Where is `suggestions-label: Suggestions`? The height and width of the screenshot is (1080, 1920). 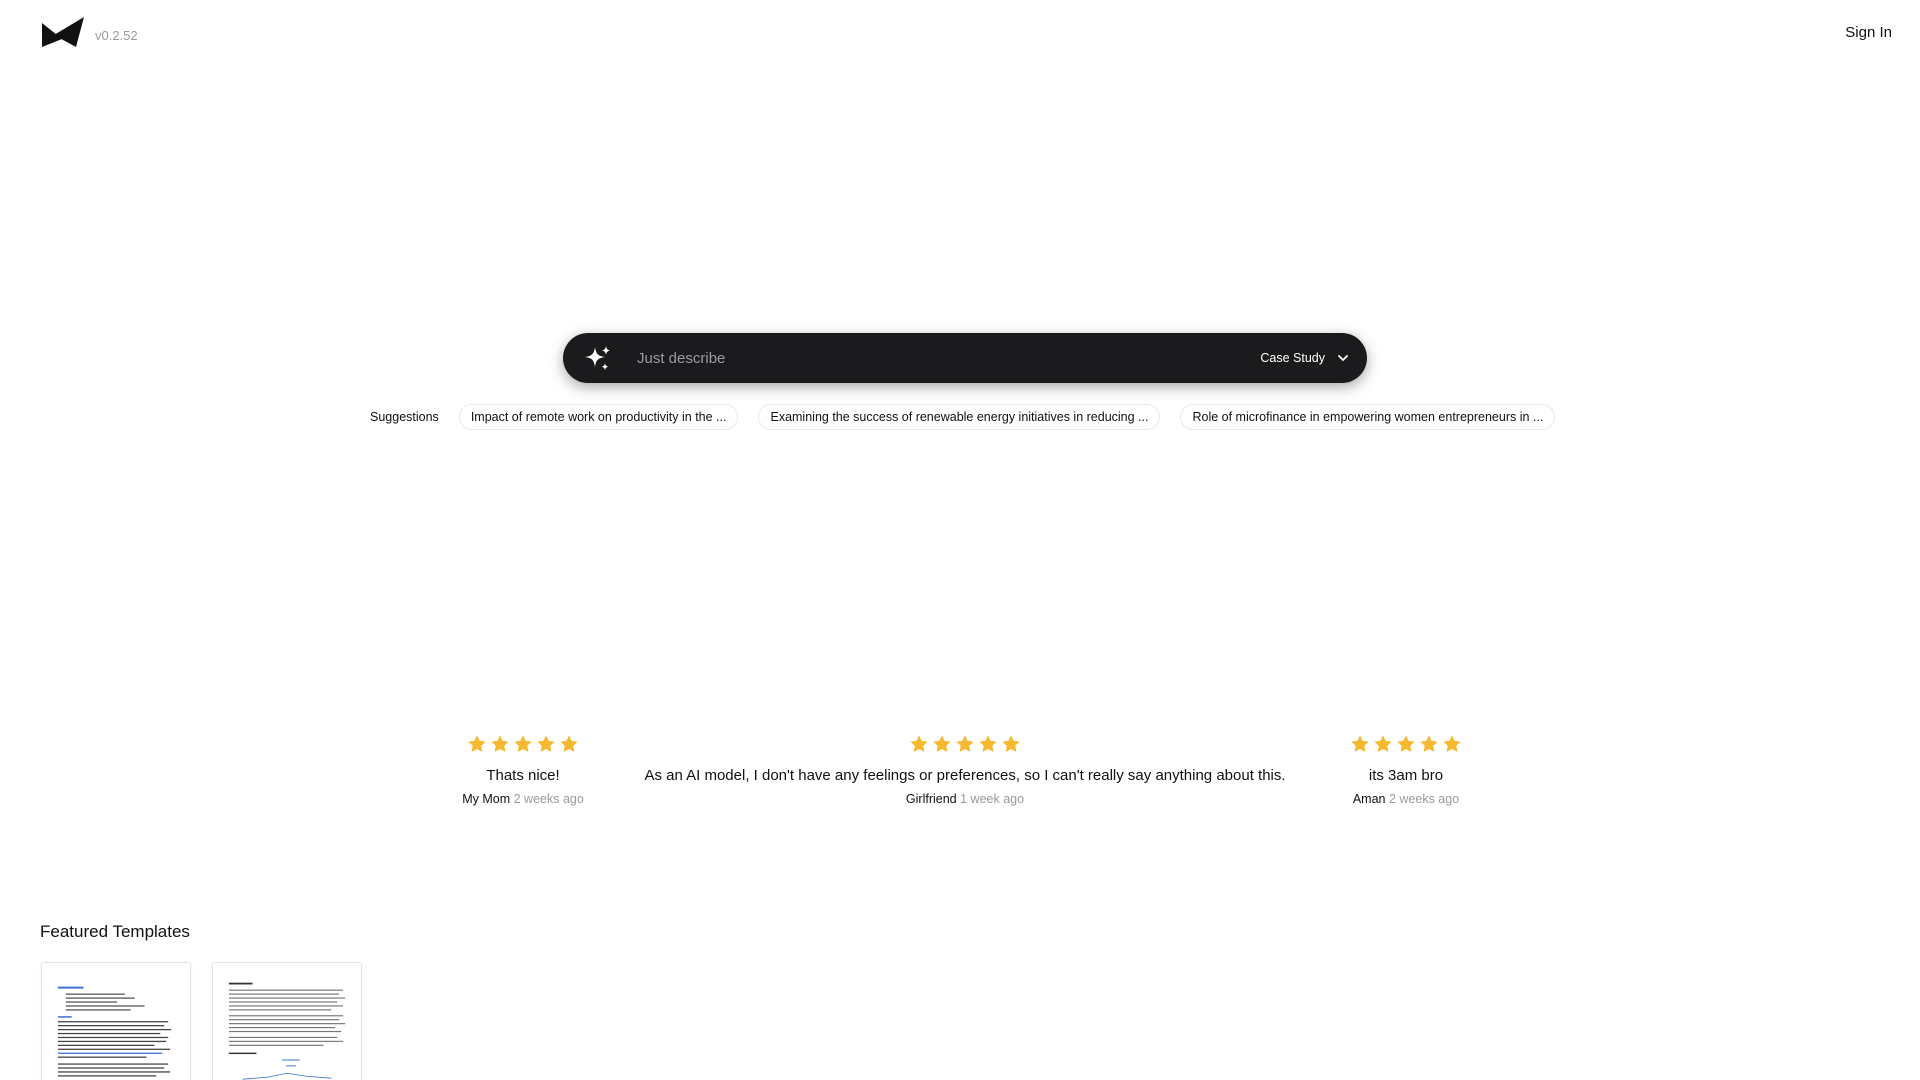 suggestions-label: Suggestions is located at coordinates (404, 417).